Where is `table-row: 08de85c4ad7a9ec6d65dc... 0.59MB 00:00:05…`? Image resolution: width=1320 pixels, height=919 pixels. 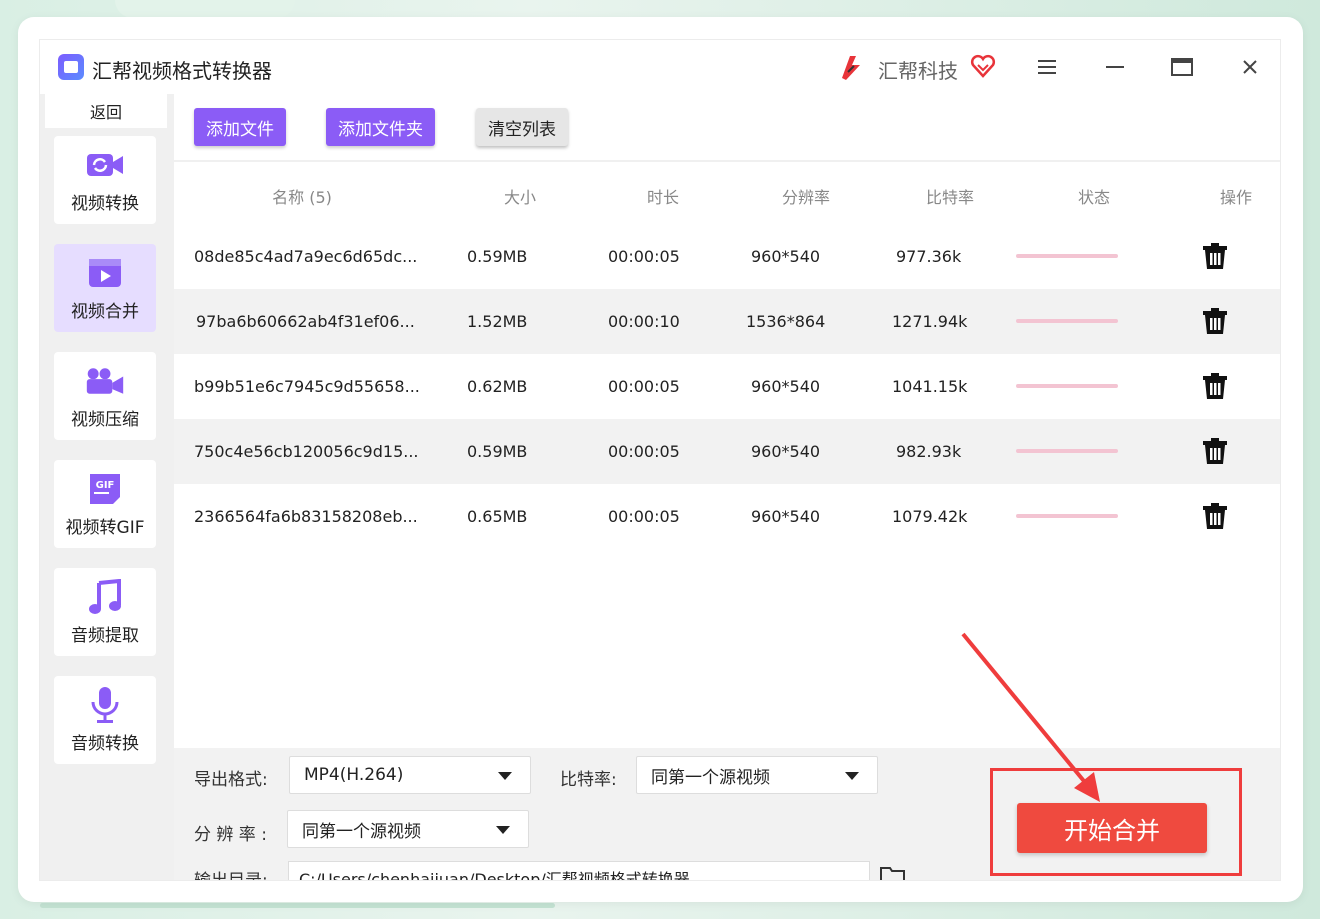
table-row: 08de85c4ad7a9ec6d65dc... 0.59MB 00:00:05… is located at coordinates (727, 256).